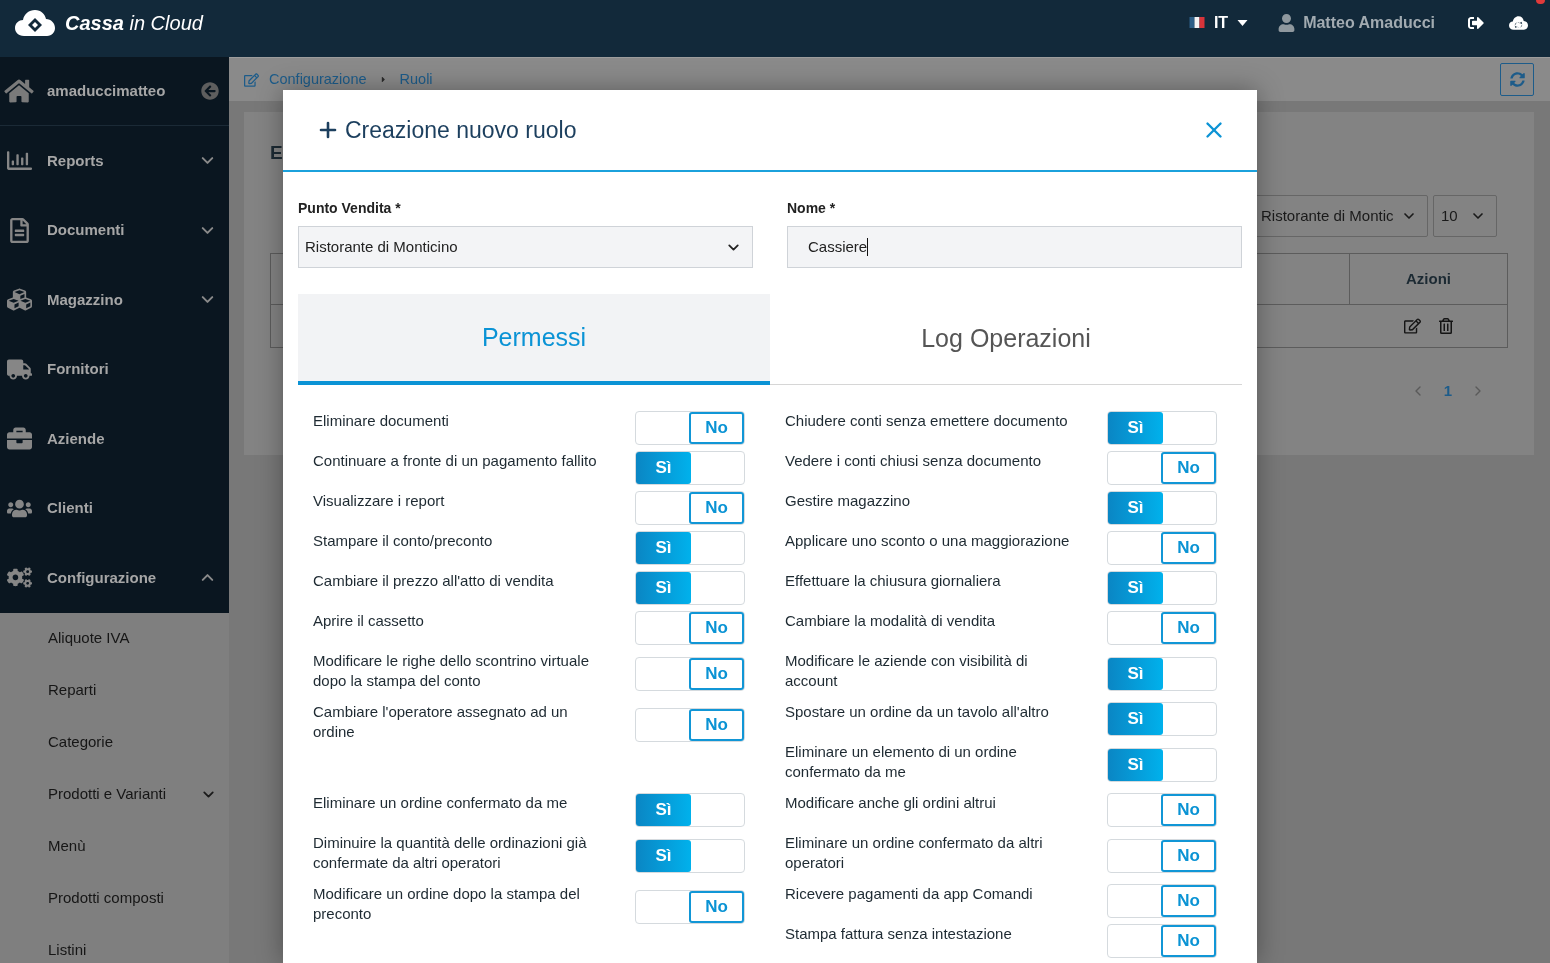 The width and height of the screenshot is (1550, 963). What do you see at coordinates (927, 421) in the screenshot?
I see `permission-label: Chiudere conti senza emettere documento` at bounding box center [927, 421].